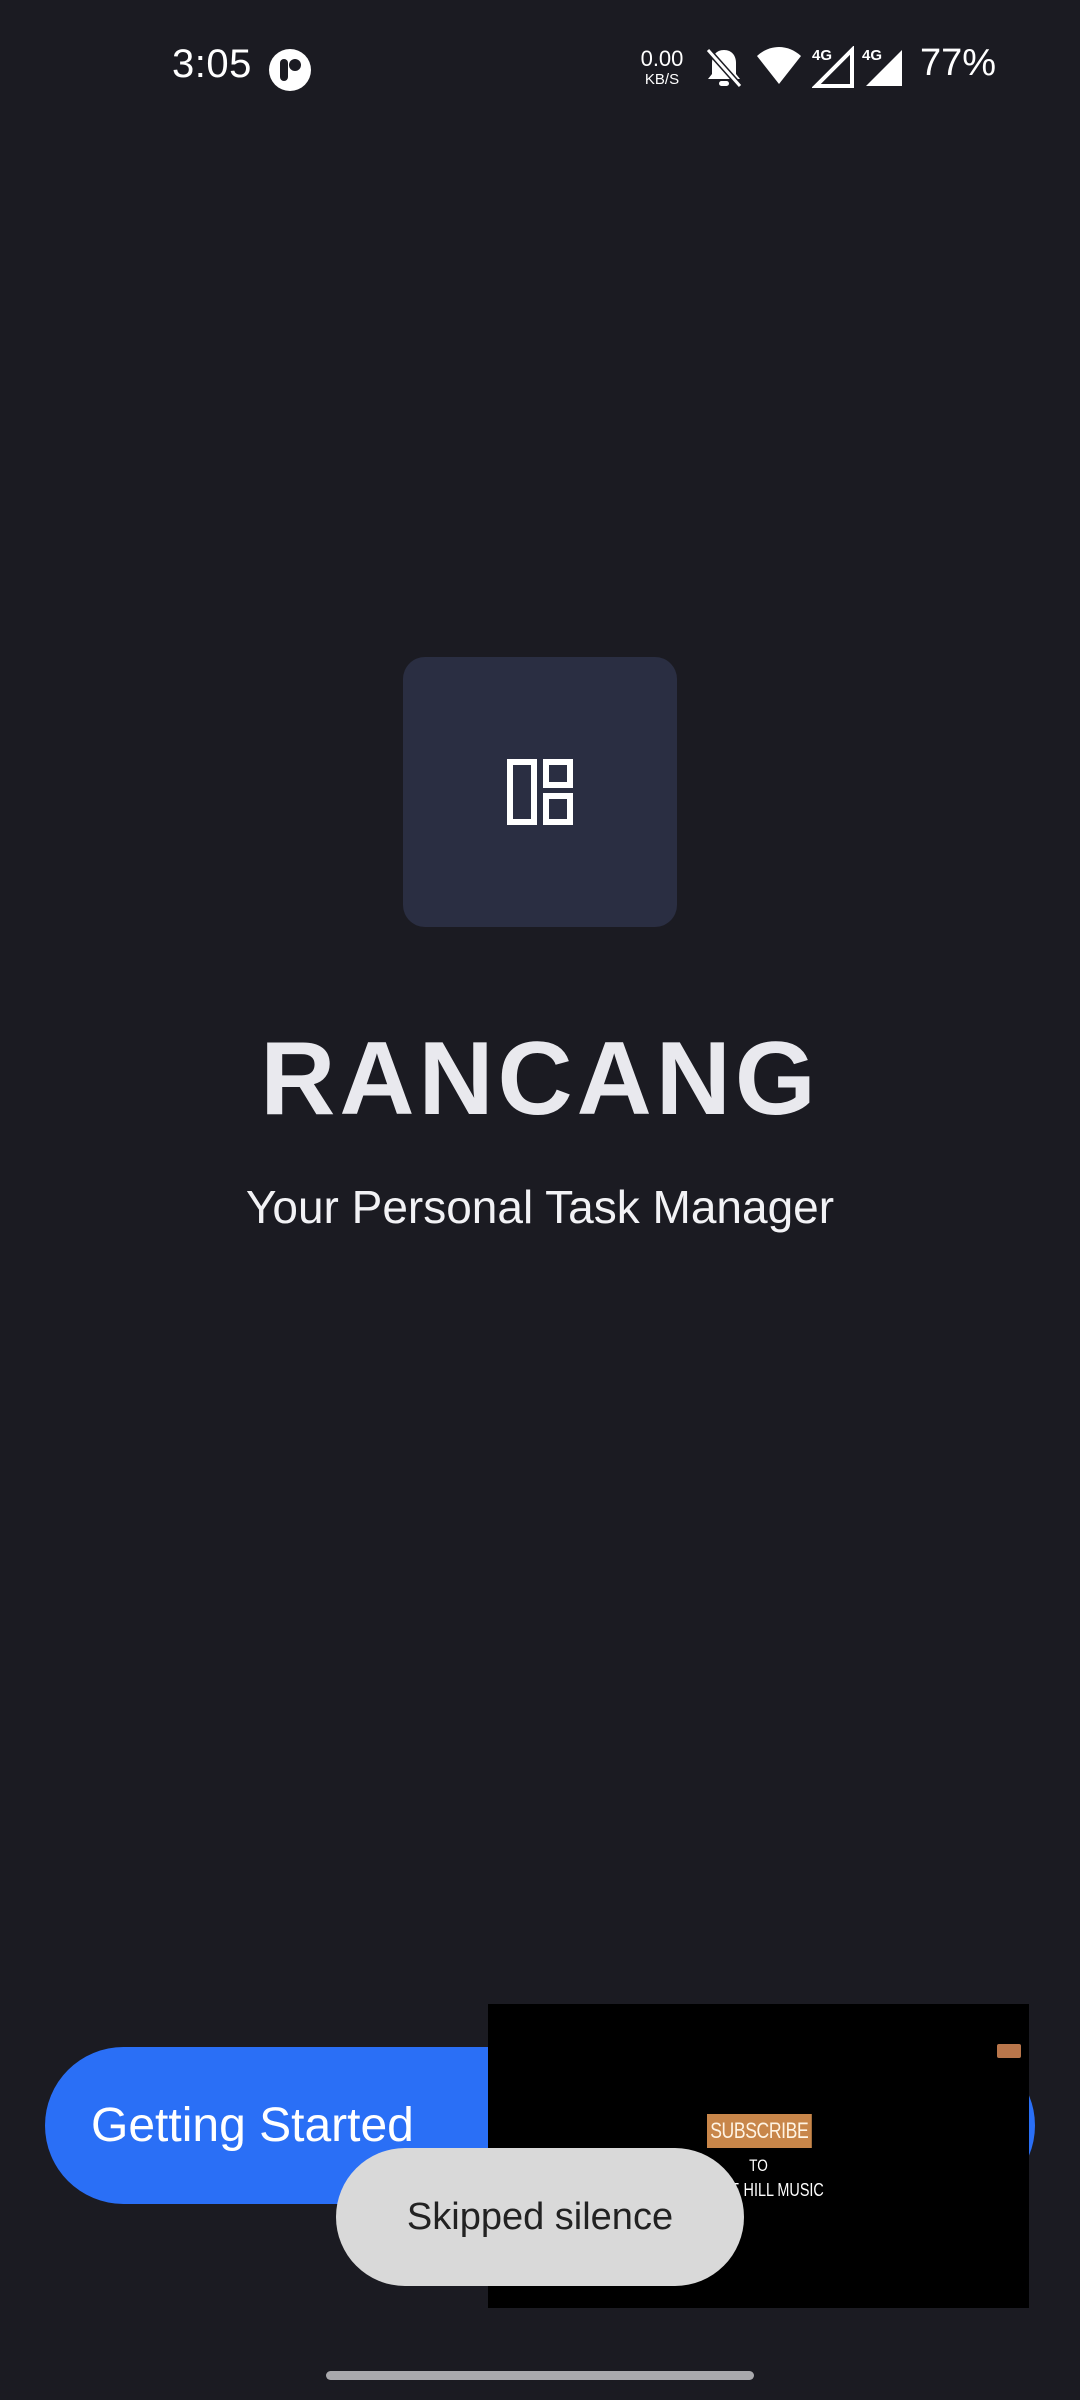 This screenshot has height=2400, width=1080. Describe the element at coordinates (662, 79) in the screenshot. I see `network-speed-unit: KB/S` at that location.